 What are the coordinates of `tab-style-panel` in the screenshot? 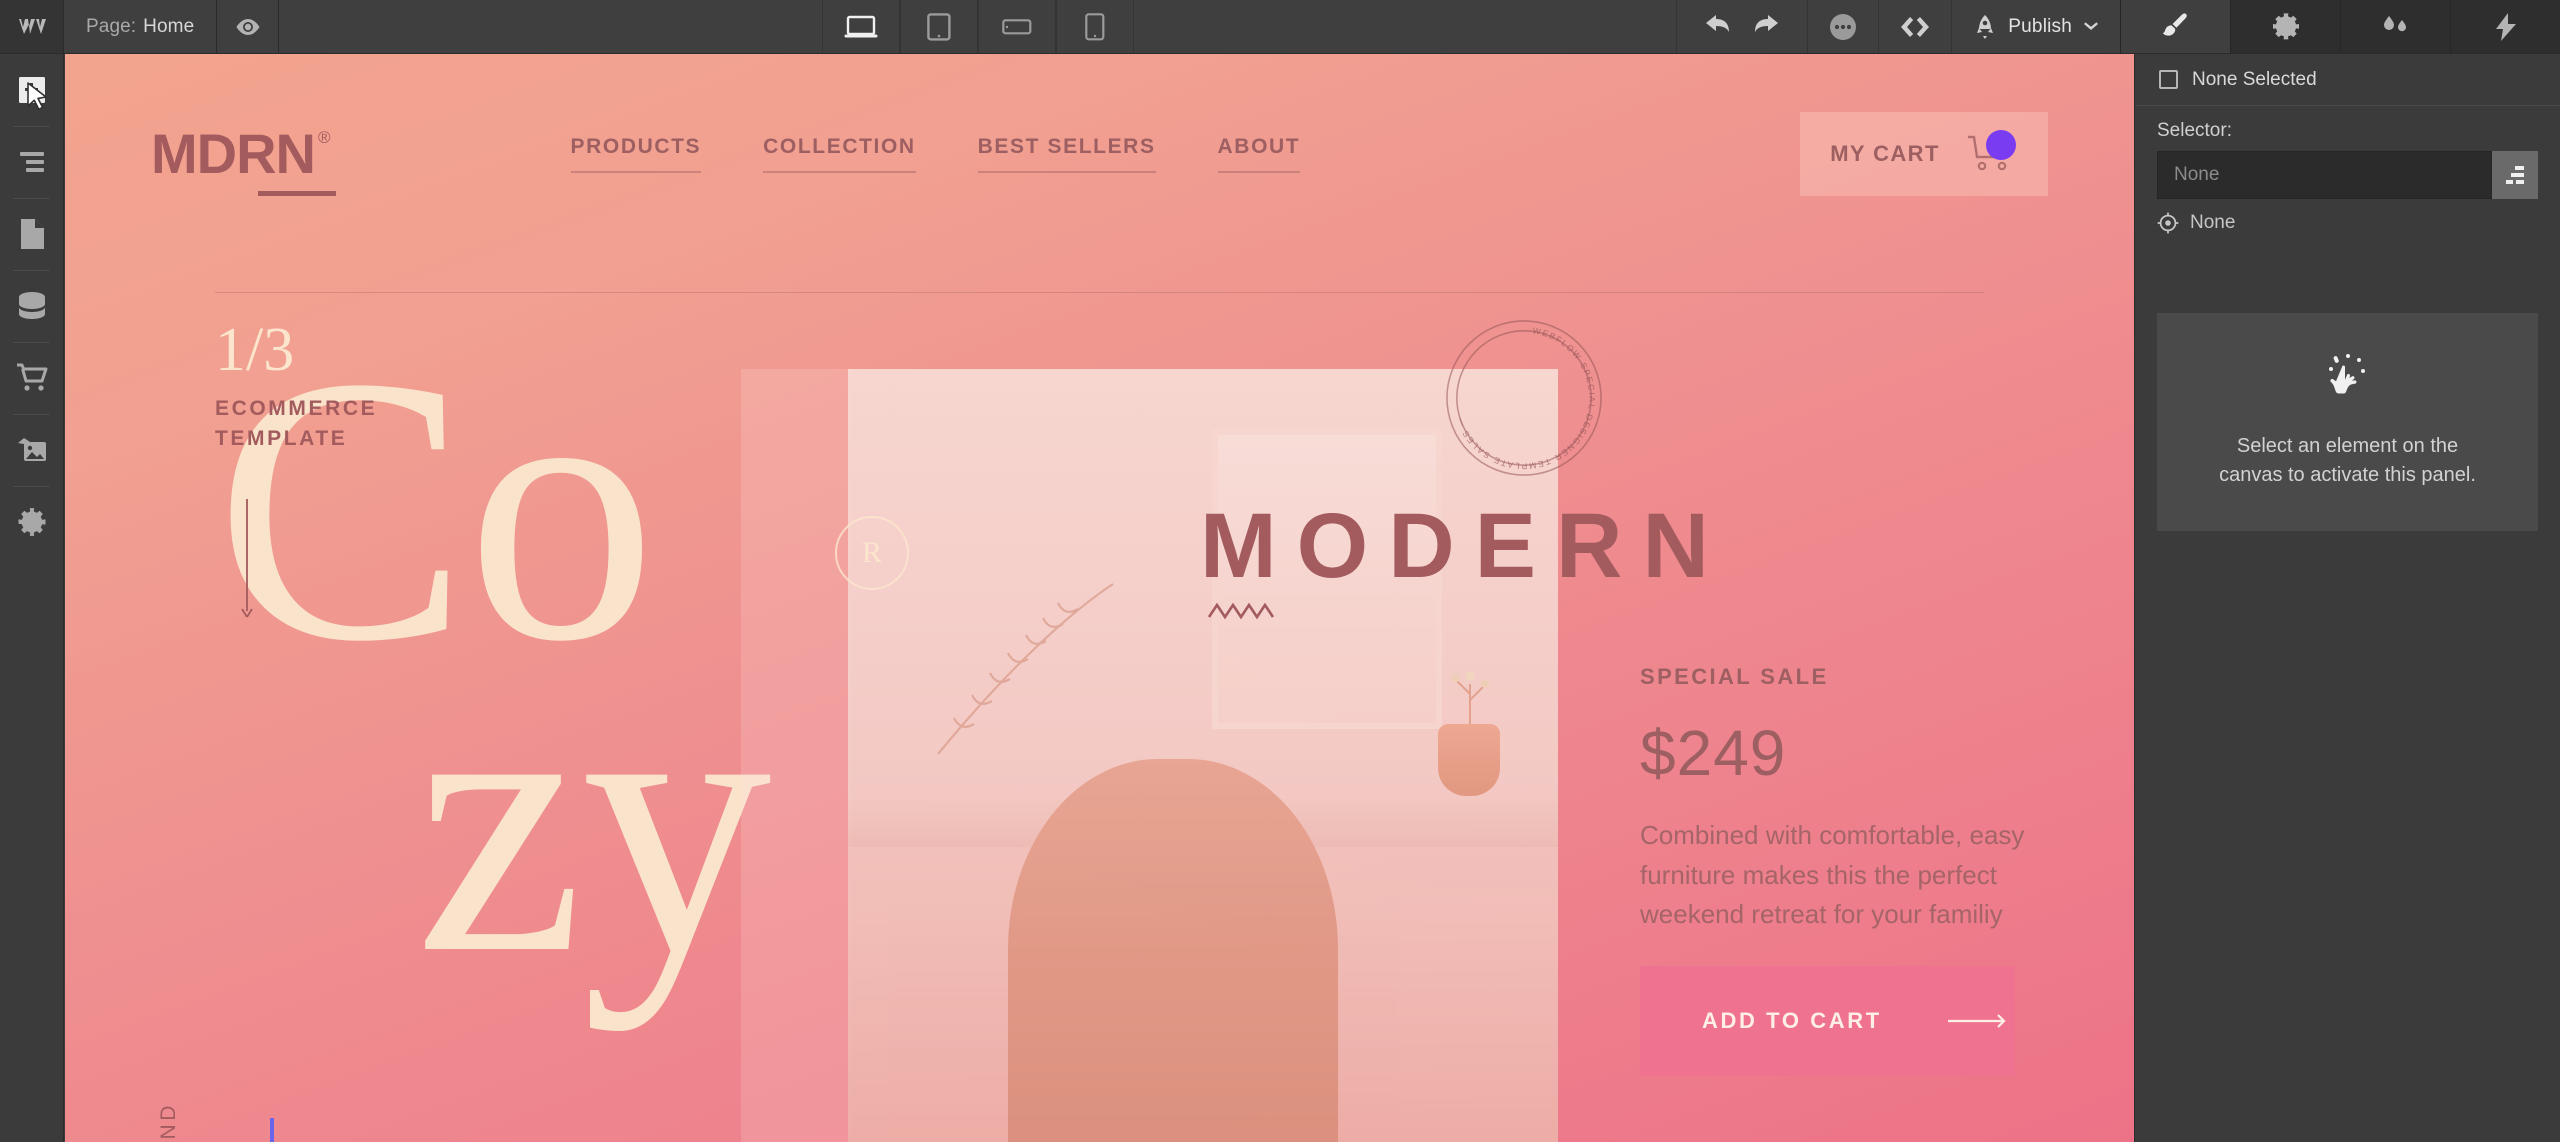 It's located at (2175, 26).